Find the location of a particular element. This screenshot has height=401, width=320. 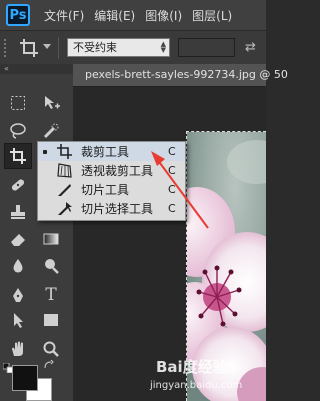

flyout-item-label: 裁剪工具 is located at coordinates (105, 152).